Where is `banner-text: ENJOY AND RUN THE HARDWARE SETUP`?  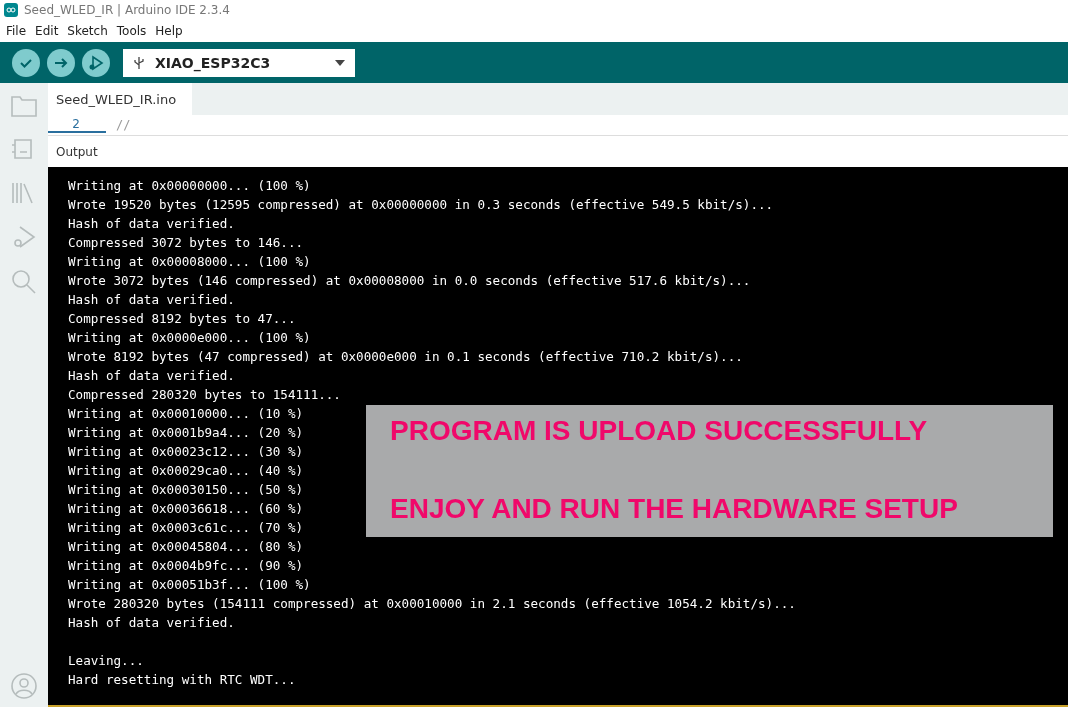
banner-text: ENJOY AND RUN THE HARDWARE SETUP is located at coordinates (674, 509).